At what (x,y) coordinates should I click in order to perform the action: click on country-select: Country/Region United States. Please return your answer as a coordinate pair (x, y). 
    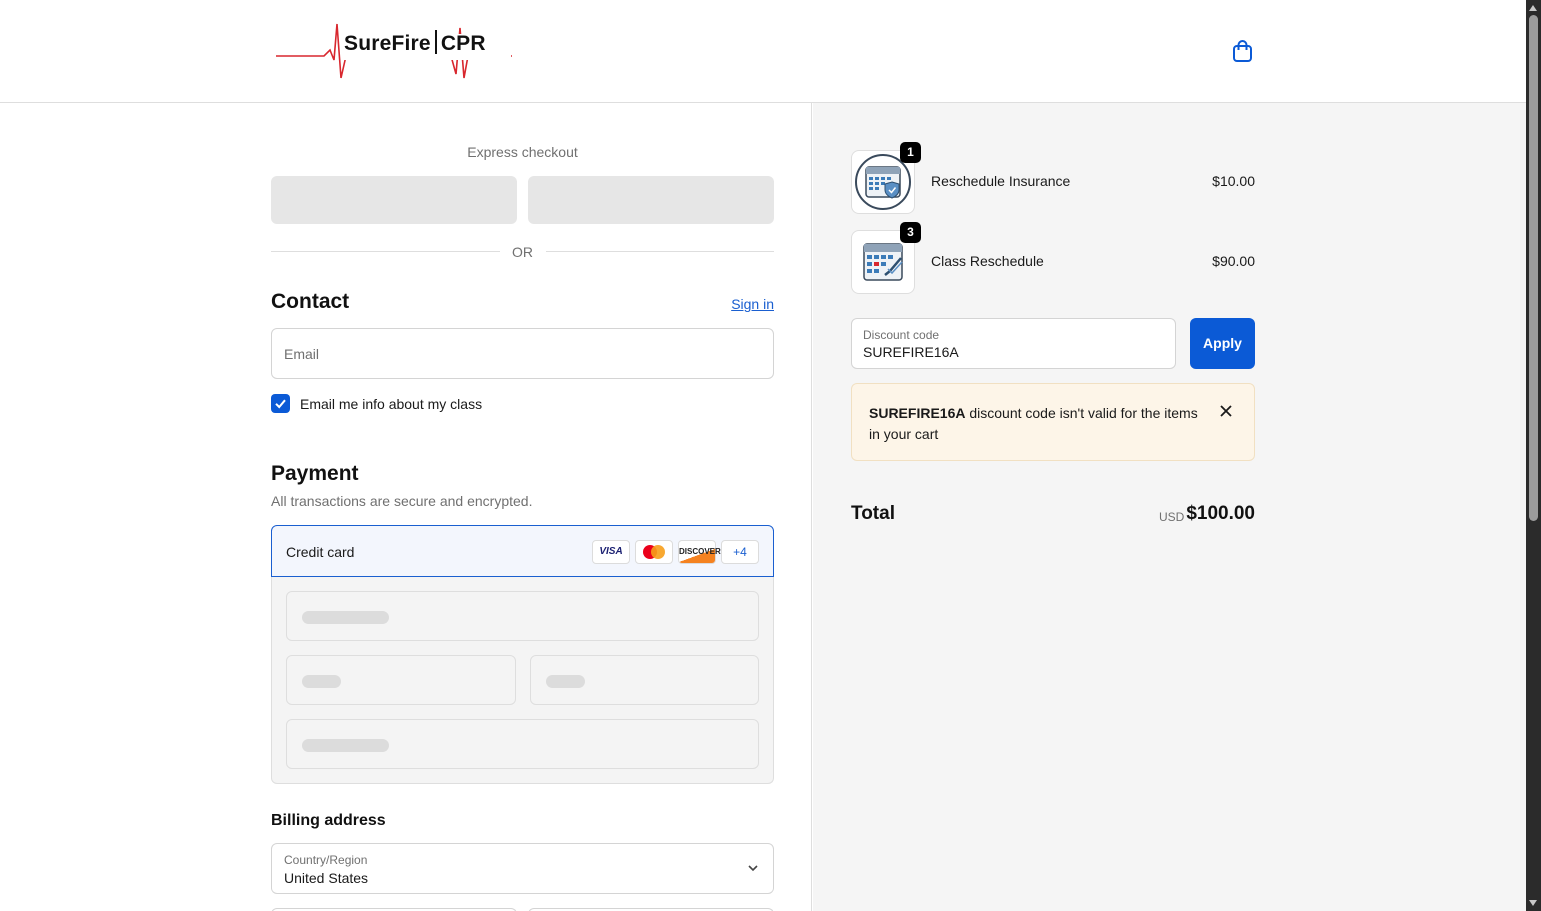
    Looking at the image, I should click on (522, 868).